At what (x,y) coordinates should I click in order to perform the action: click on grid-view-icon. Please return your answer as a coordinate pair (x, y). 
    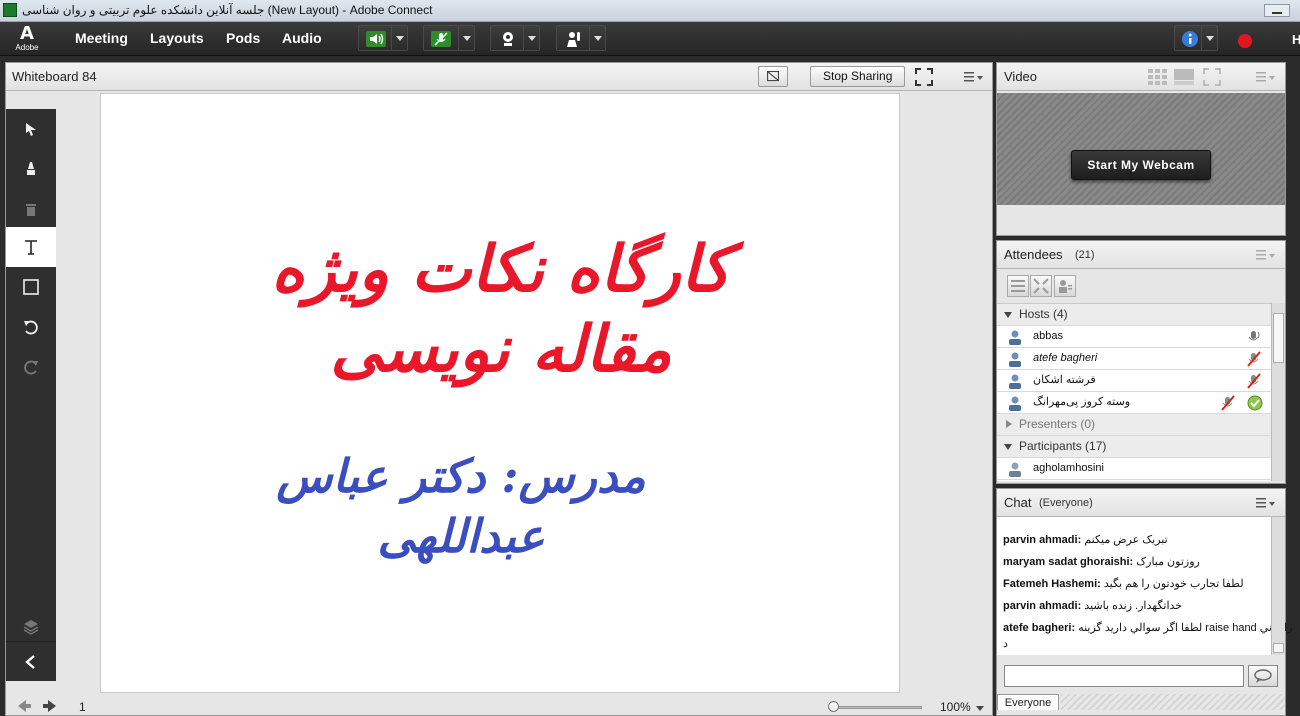
    Looking at the image, I should click on (1158, 77).